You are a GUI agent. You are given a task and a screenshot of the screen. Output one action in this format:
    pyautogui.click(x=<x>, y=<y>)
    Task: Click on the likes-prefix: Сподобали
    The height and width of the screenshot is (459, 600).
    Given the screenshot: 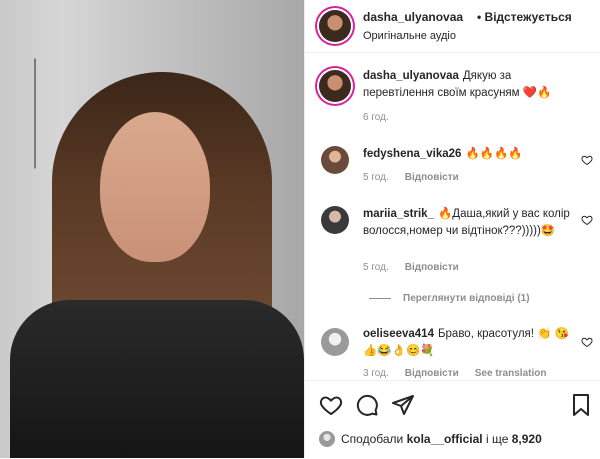 What is the action you would take?
    pyautogui.click(x=372, y=439)
    